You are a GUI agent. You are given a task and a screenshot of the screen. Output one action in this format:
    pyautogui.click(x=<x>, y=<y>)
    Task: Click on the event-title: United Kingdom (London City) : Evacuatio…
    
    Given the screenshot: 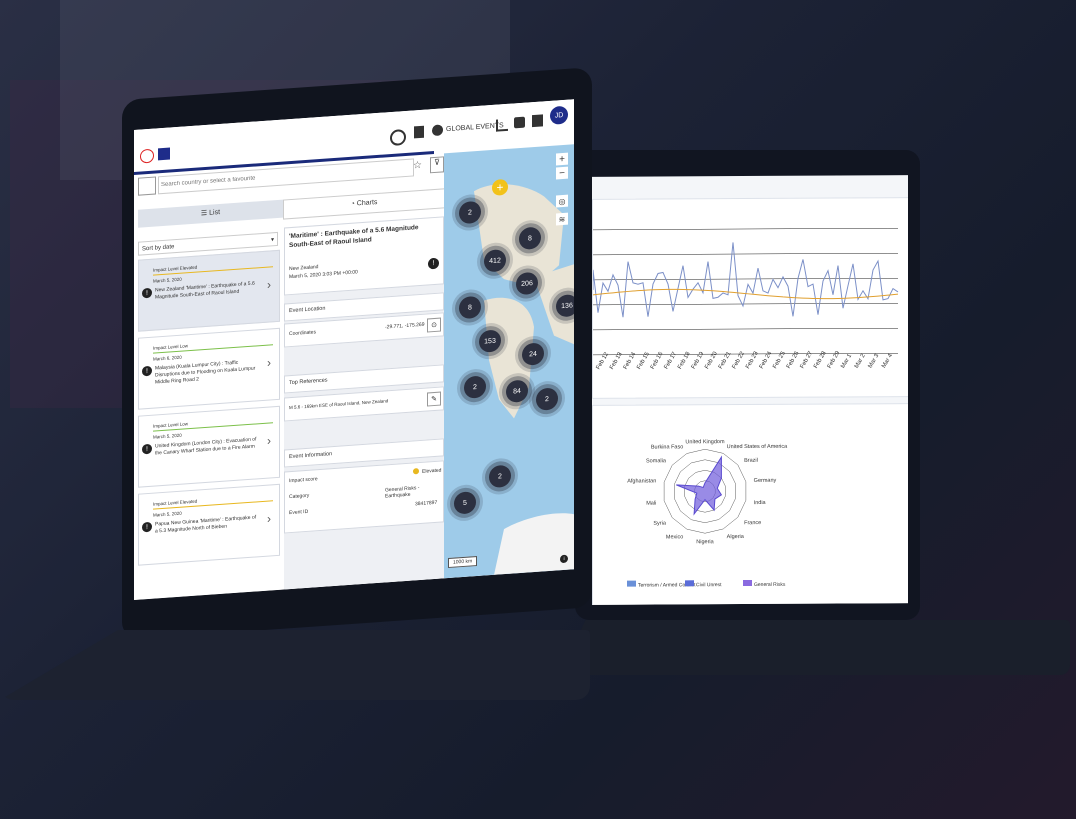 What is the action you would take?
    pyautogui.click(x=206, y=446)
    